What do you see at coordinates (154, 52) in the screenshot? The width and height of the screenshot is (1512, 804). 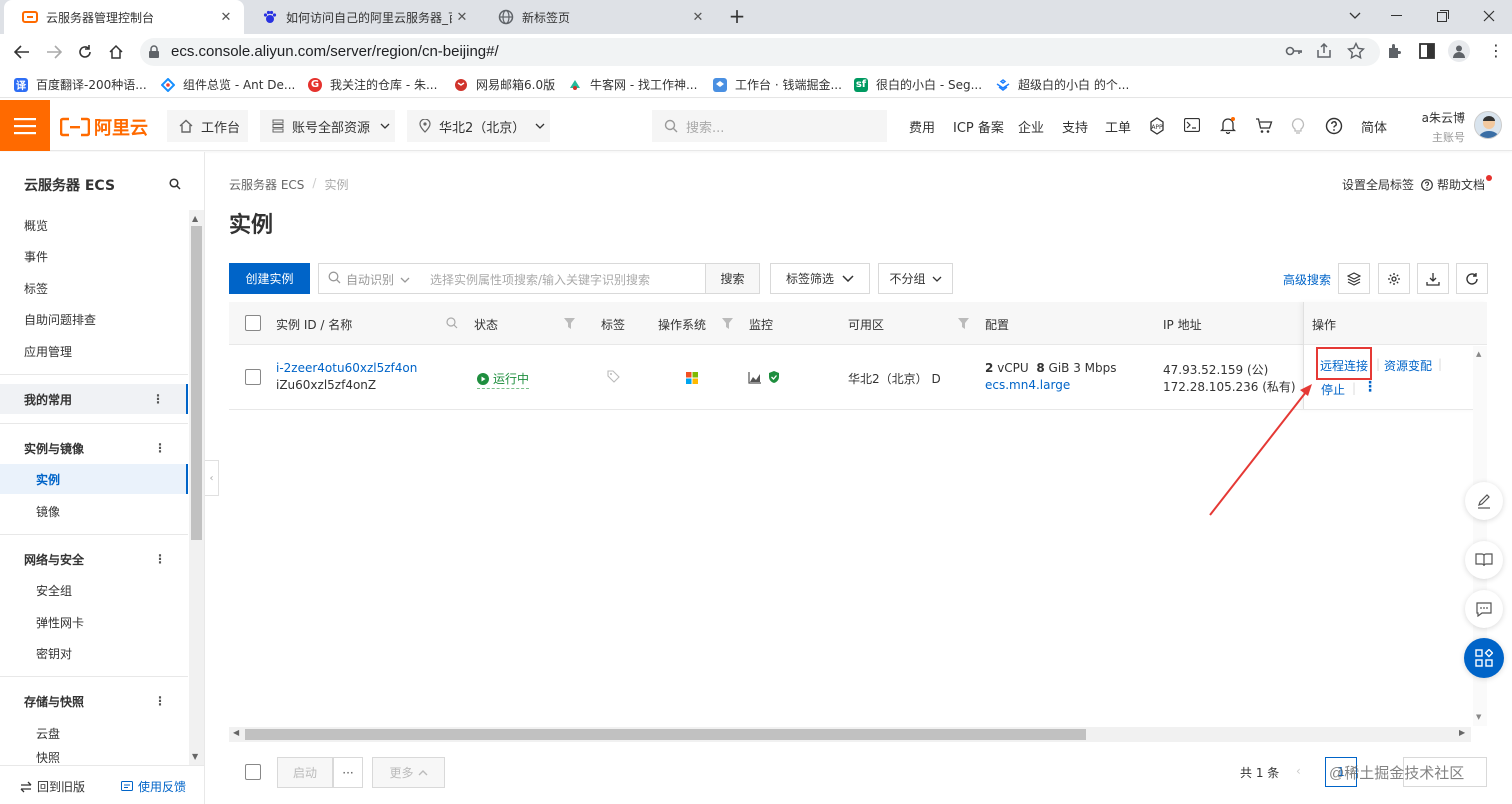 I see `lock-icon` at bounding box center [154, 52].